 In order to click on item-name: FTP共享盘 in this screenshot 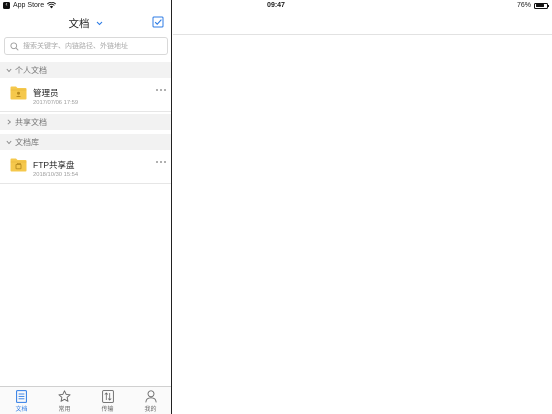, I will do `click(54, 165)`.